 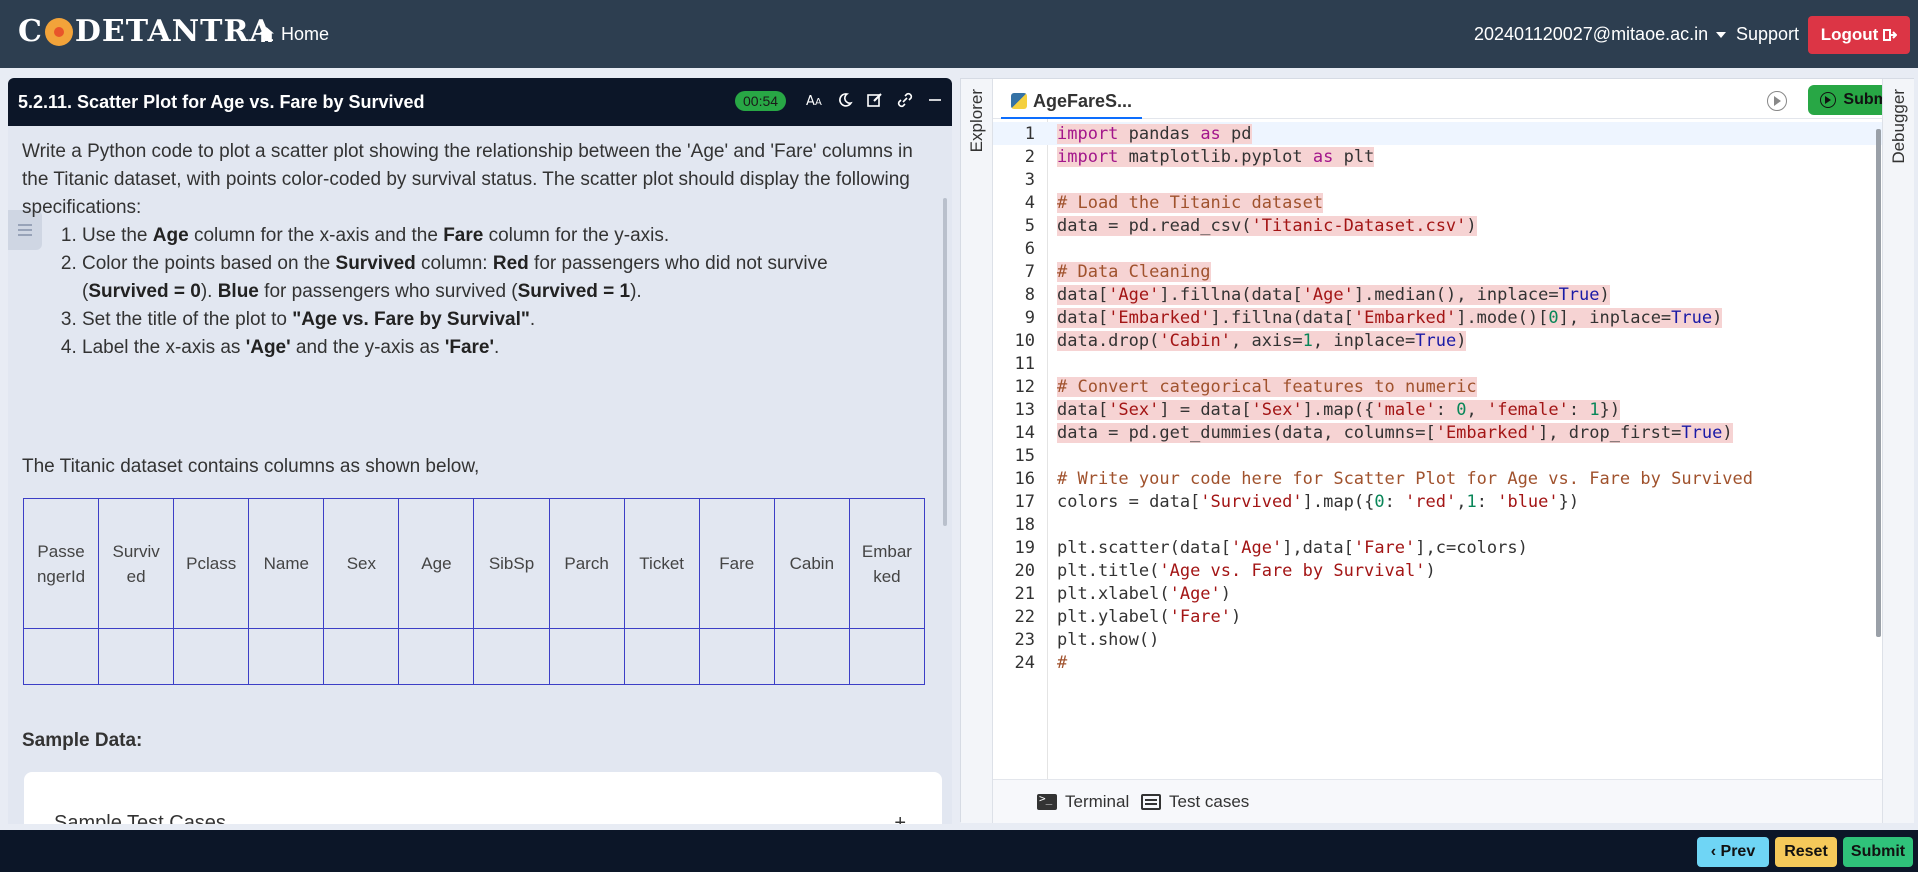 What do you see at coordinates (61, 563) in the screenshot?
I see `table-header-cell: PassengerId` at bounding box center [61, 563].